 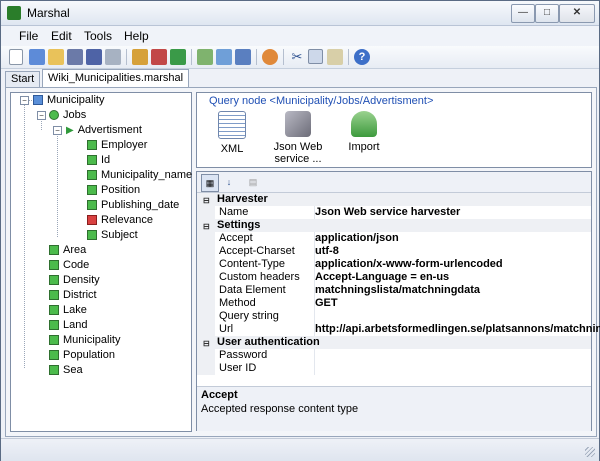 I want to click on category-settings: ⊟ Settings, so click(x=394, y=225).